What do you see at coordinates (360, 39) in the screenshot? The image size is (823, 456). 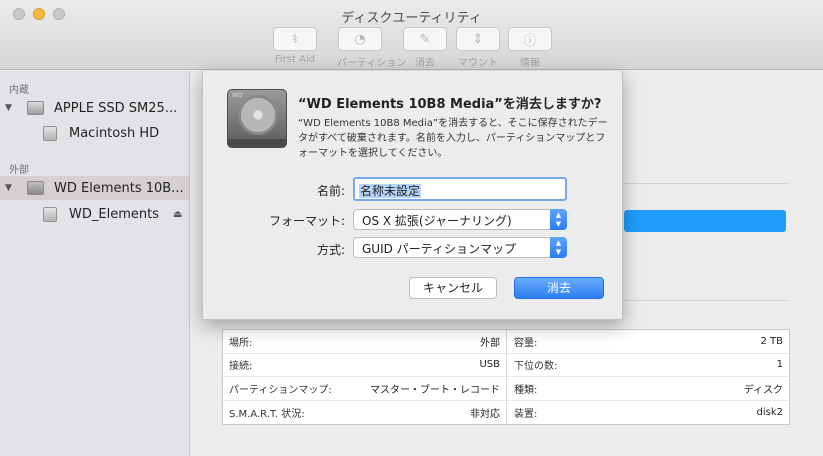 I see `partition-icon: ◔` at bounding box center [360, 39].